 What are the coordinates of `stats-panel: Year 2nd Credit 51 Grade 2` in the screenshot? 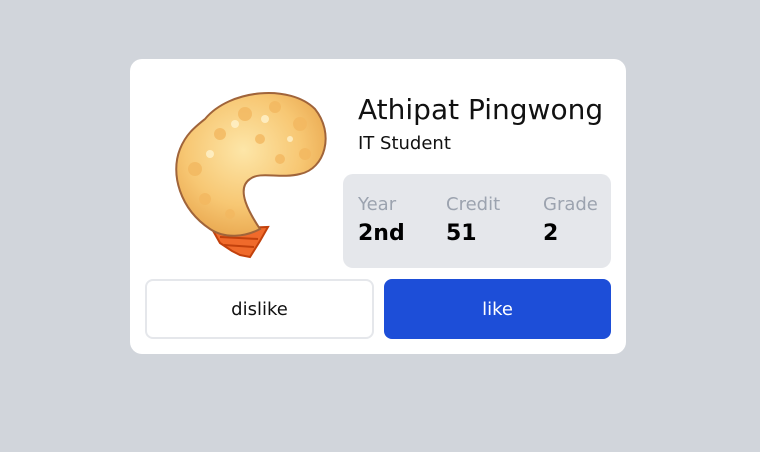 It's located at (477, 221).